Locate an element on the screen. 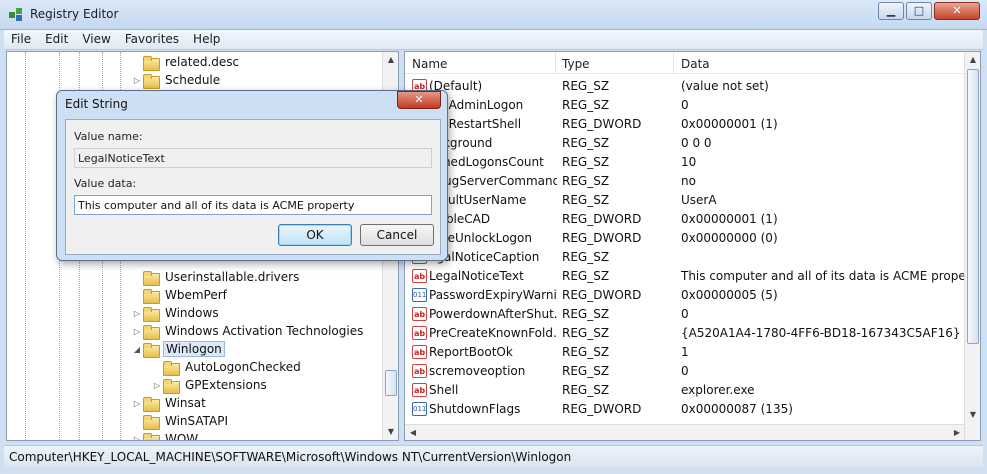 Image resolution: width=987 pixels, height=474 pixels. list-row: ab (Default) REG_SZ (value not set) is located at coordinates (685, 86).